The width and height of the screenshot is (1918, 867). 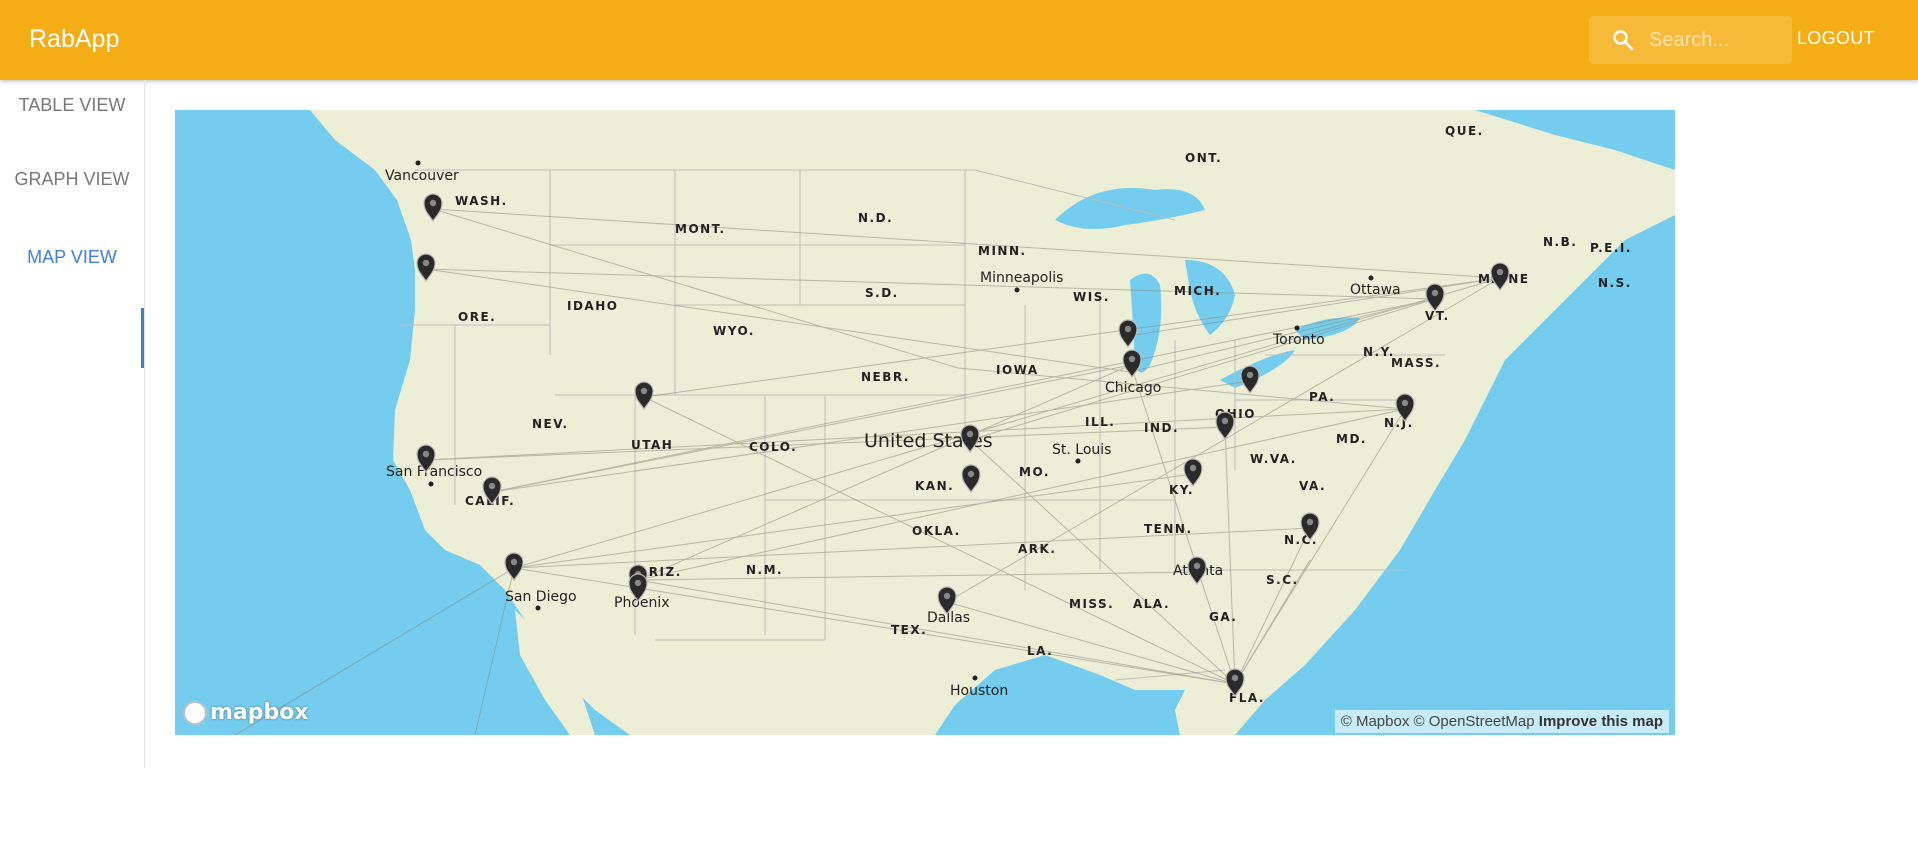 What do you see at coordinates (1416, 363) in the screenshot?
I see `label-mass: MASS.` at bounding box center [1416, 363].